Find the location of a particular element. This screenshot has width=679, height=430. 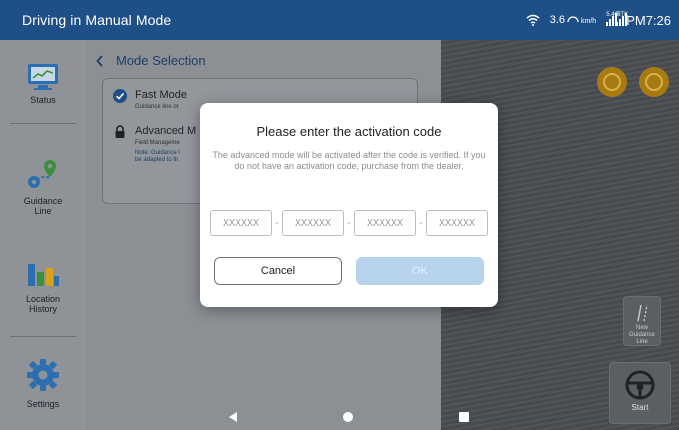

activation-code-fields: XXXXXX - XXXXXX - XXXXXX - XXXXXX is located at coordinates (349, 223).